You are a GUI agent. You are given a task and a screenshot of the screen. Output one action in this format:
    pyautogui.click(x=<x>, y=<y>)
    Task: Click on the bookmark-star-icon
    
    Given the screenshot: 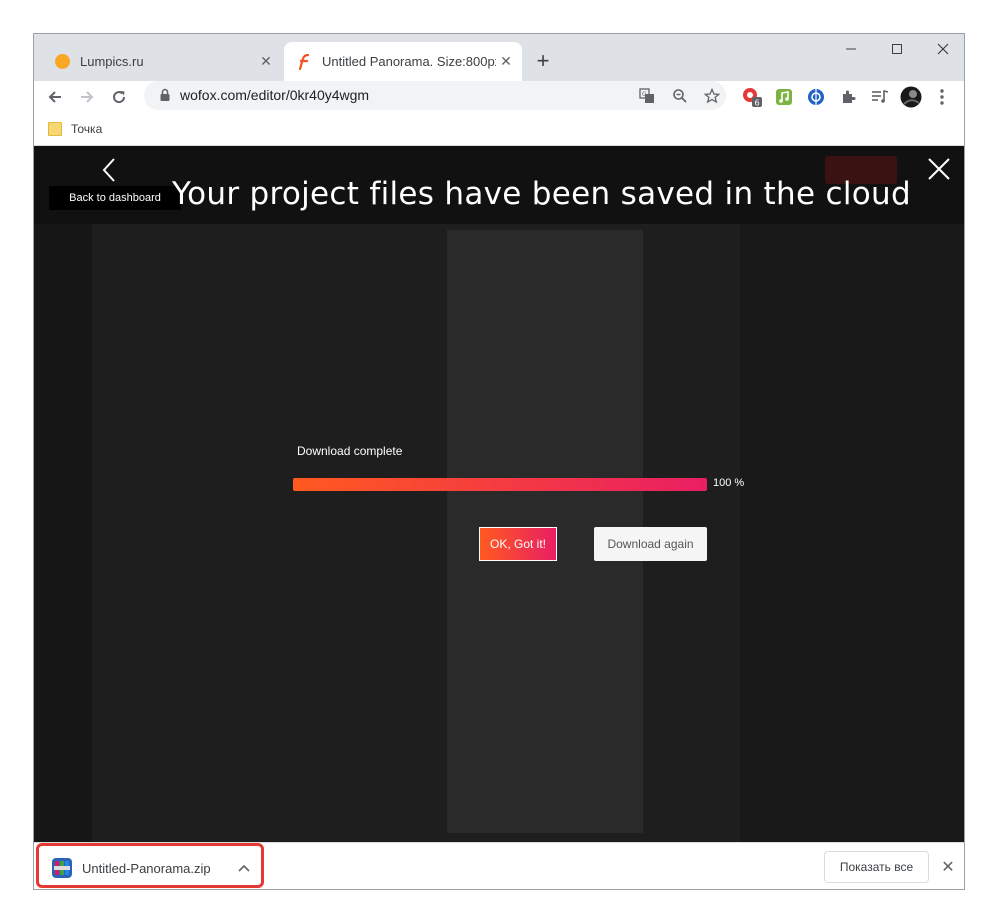 What is the action you would take?
    pyautogui.click(x=712, y=96)
    